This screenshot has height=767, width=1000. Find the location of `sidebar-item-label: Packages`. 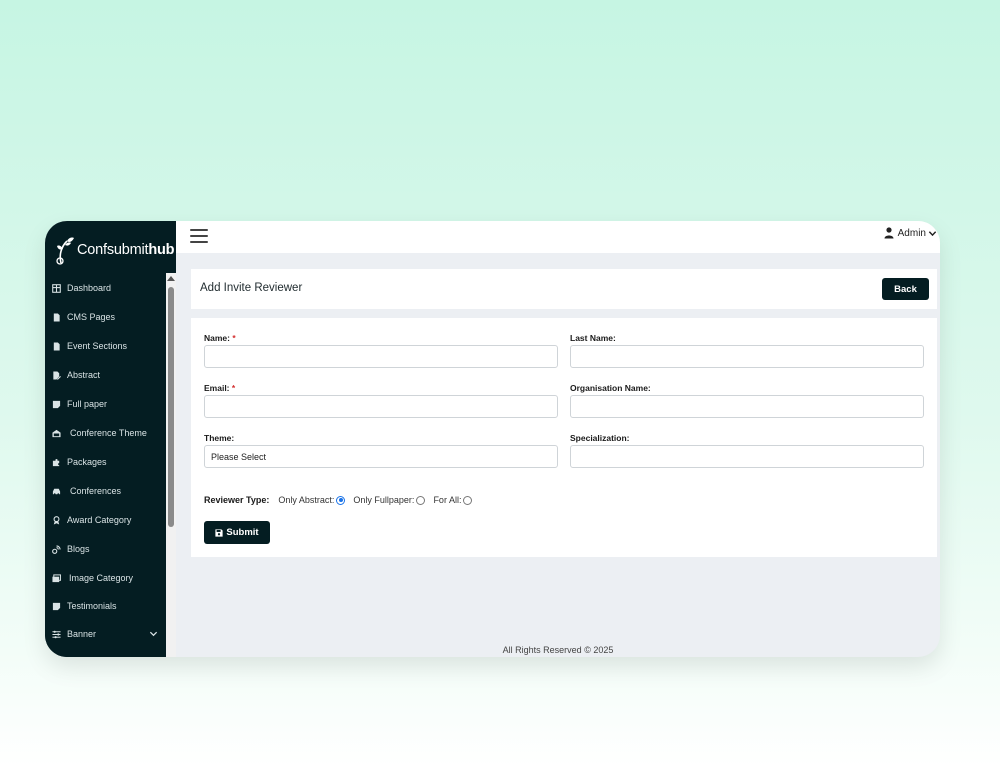

sidebar-item-label: Packages is located at coordinates (87, 462).